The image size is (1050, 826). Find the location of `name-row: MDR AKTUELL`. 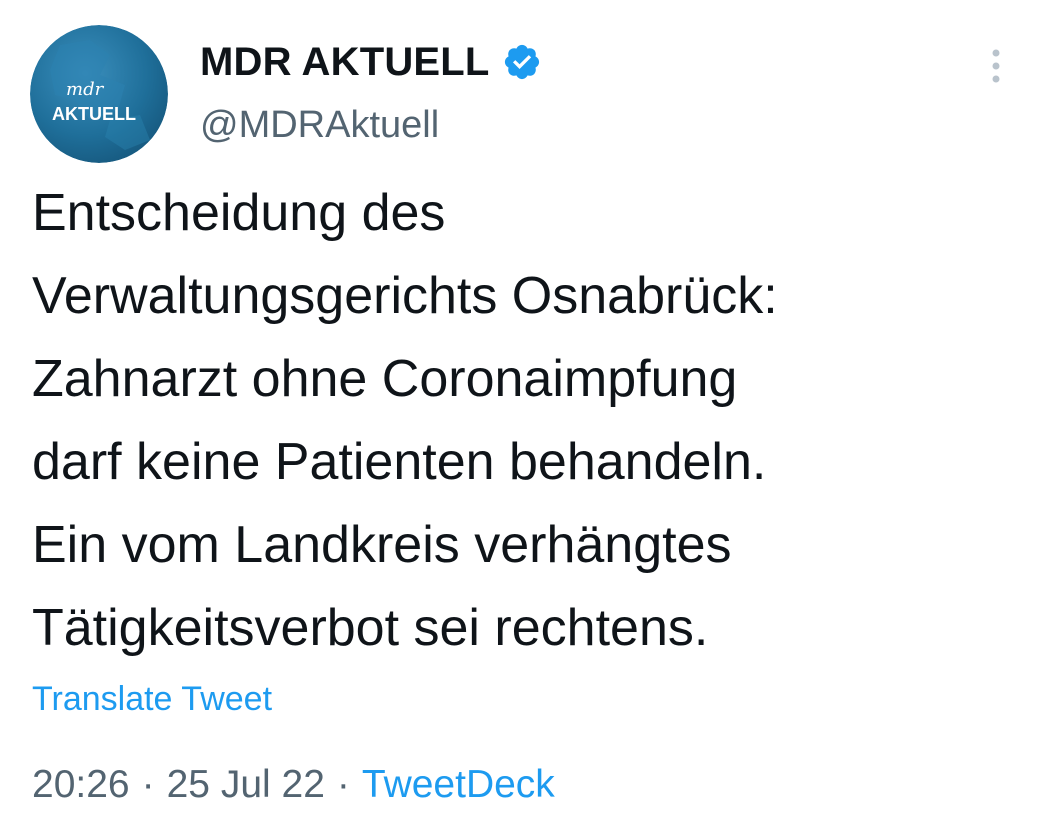

name-row: MDR AKTUELL is located at coordinates (371, 62).